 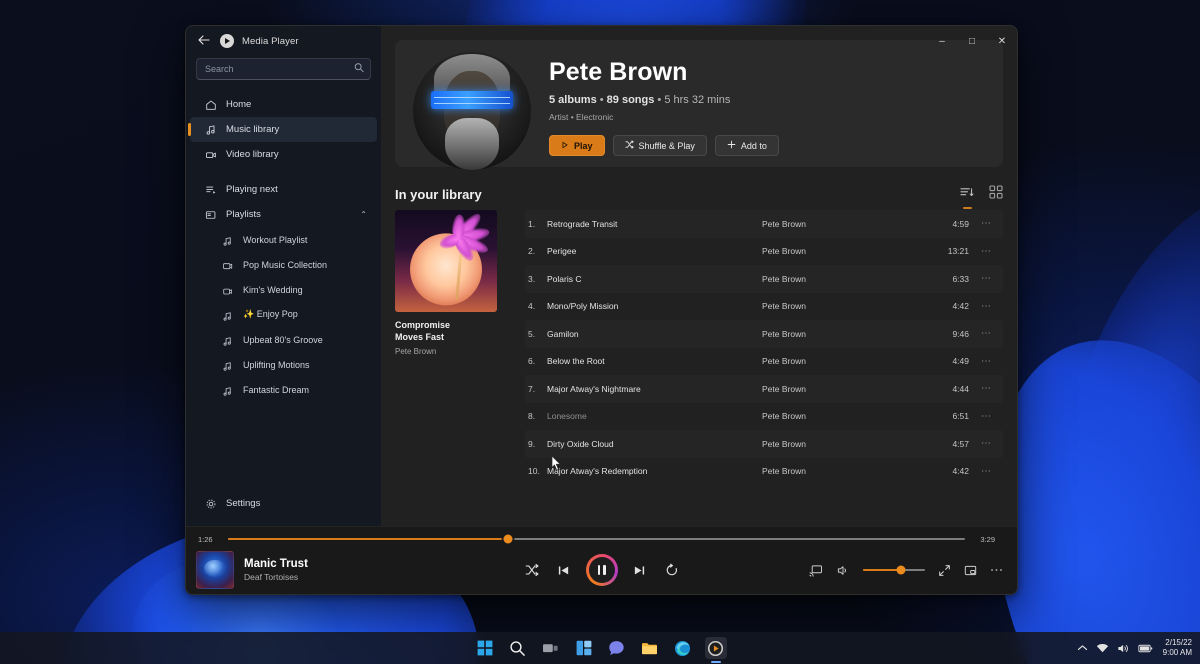 What do you see at coordinates (518, 648) in the screenshot?
I see `search-taskbar-button` at bounding box center [518, 648].